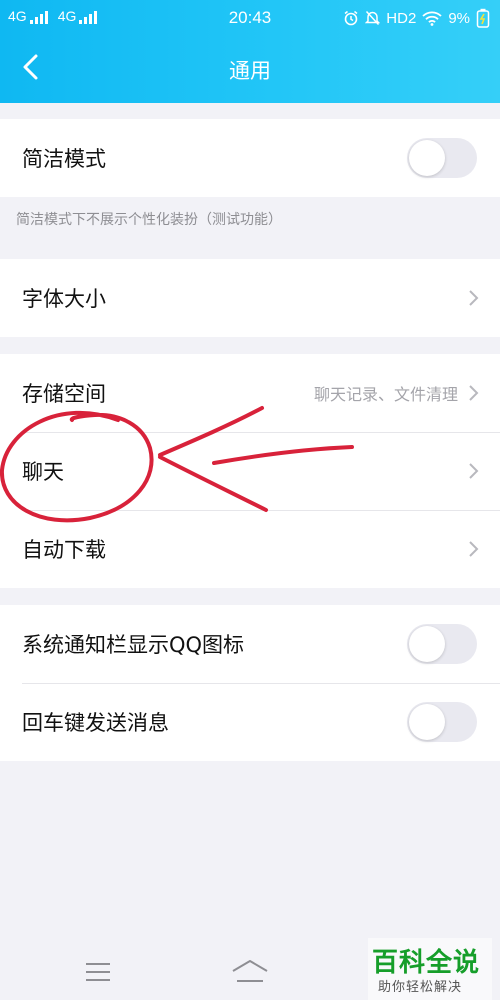  Describe the element at coordinates (64, 299) in the screenshot. I see `setting-label: 字体大小` at that location.